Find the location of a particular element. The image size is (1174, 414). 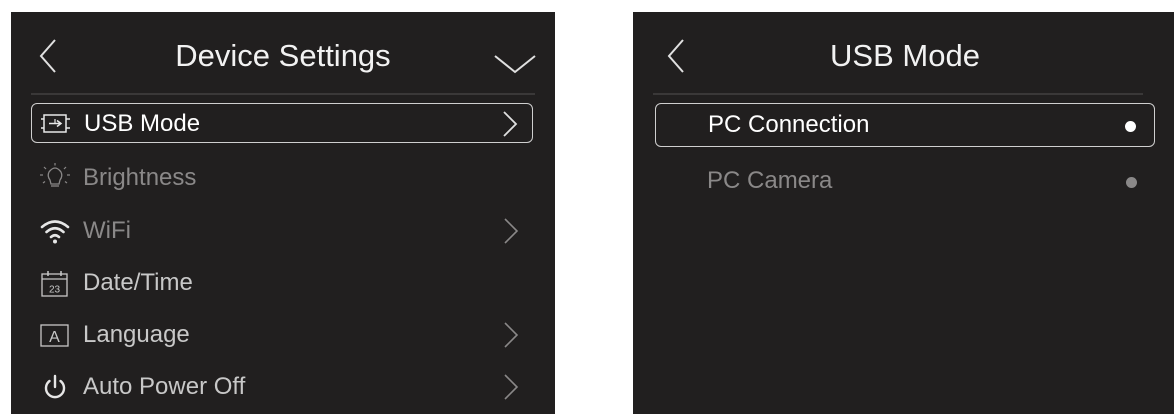

menu-item-label: WiFi is located at coordinates (107, 230).